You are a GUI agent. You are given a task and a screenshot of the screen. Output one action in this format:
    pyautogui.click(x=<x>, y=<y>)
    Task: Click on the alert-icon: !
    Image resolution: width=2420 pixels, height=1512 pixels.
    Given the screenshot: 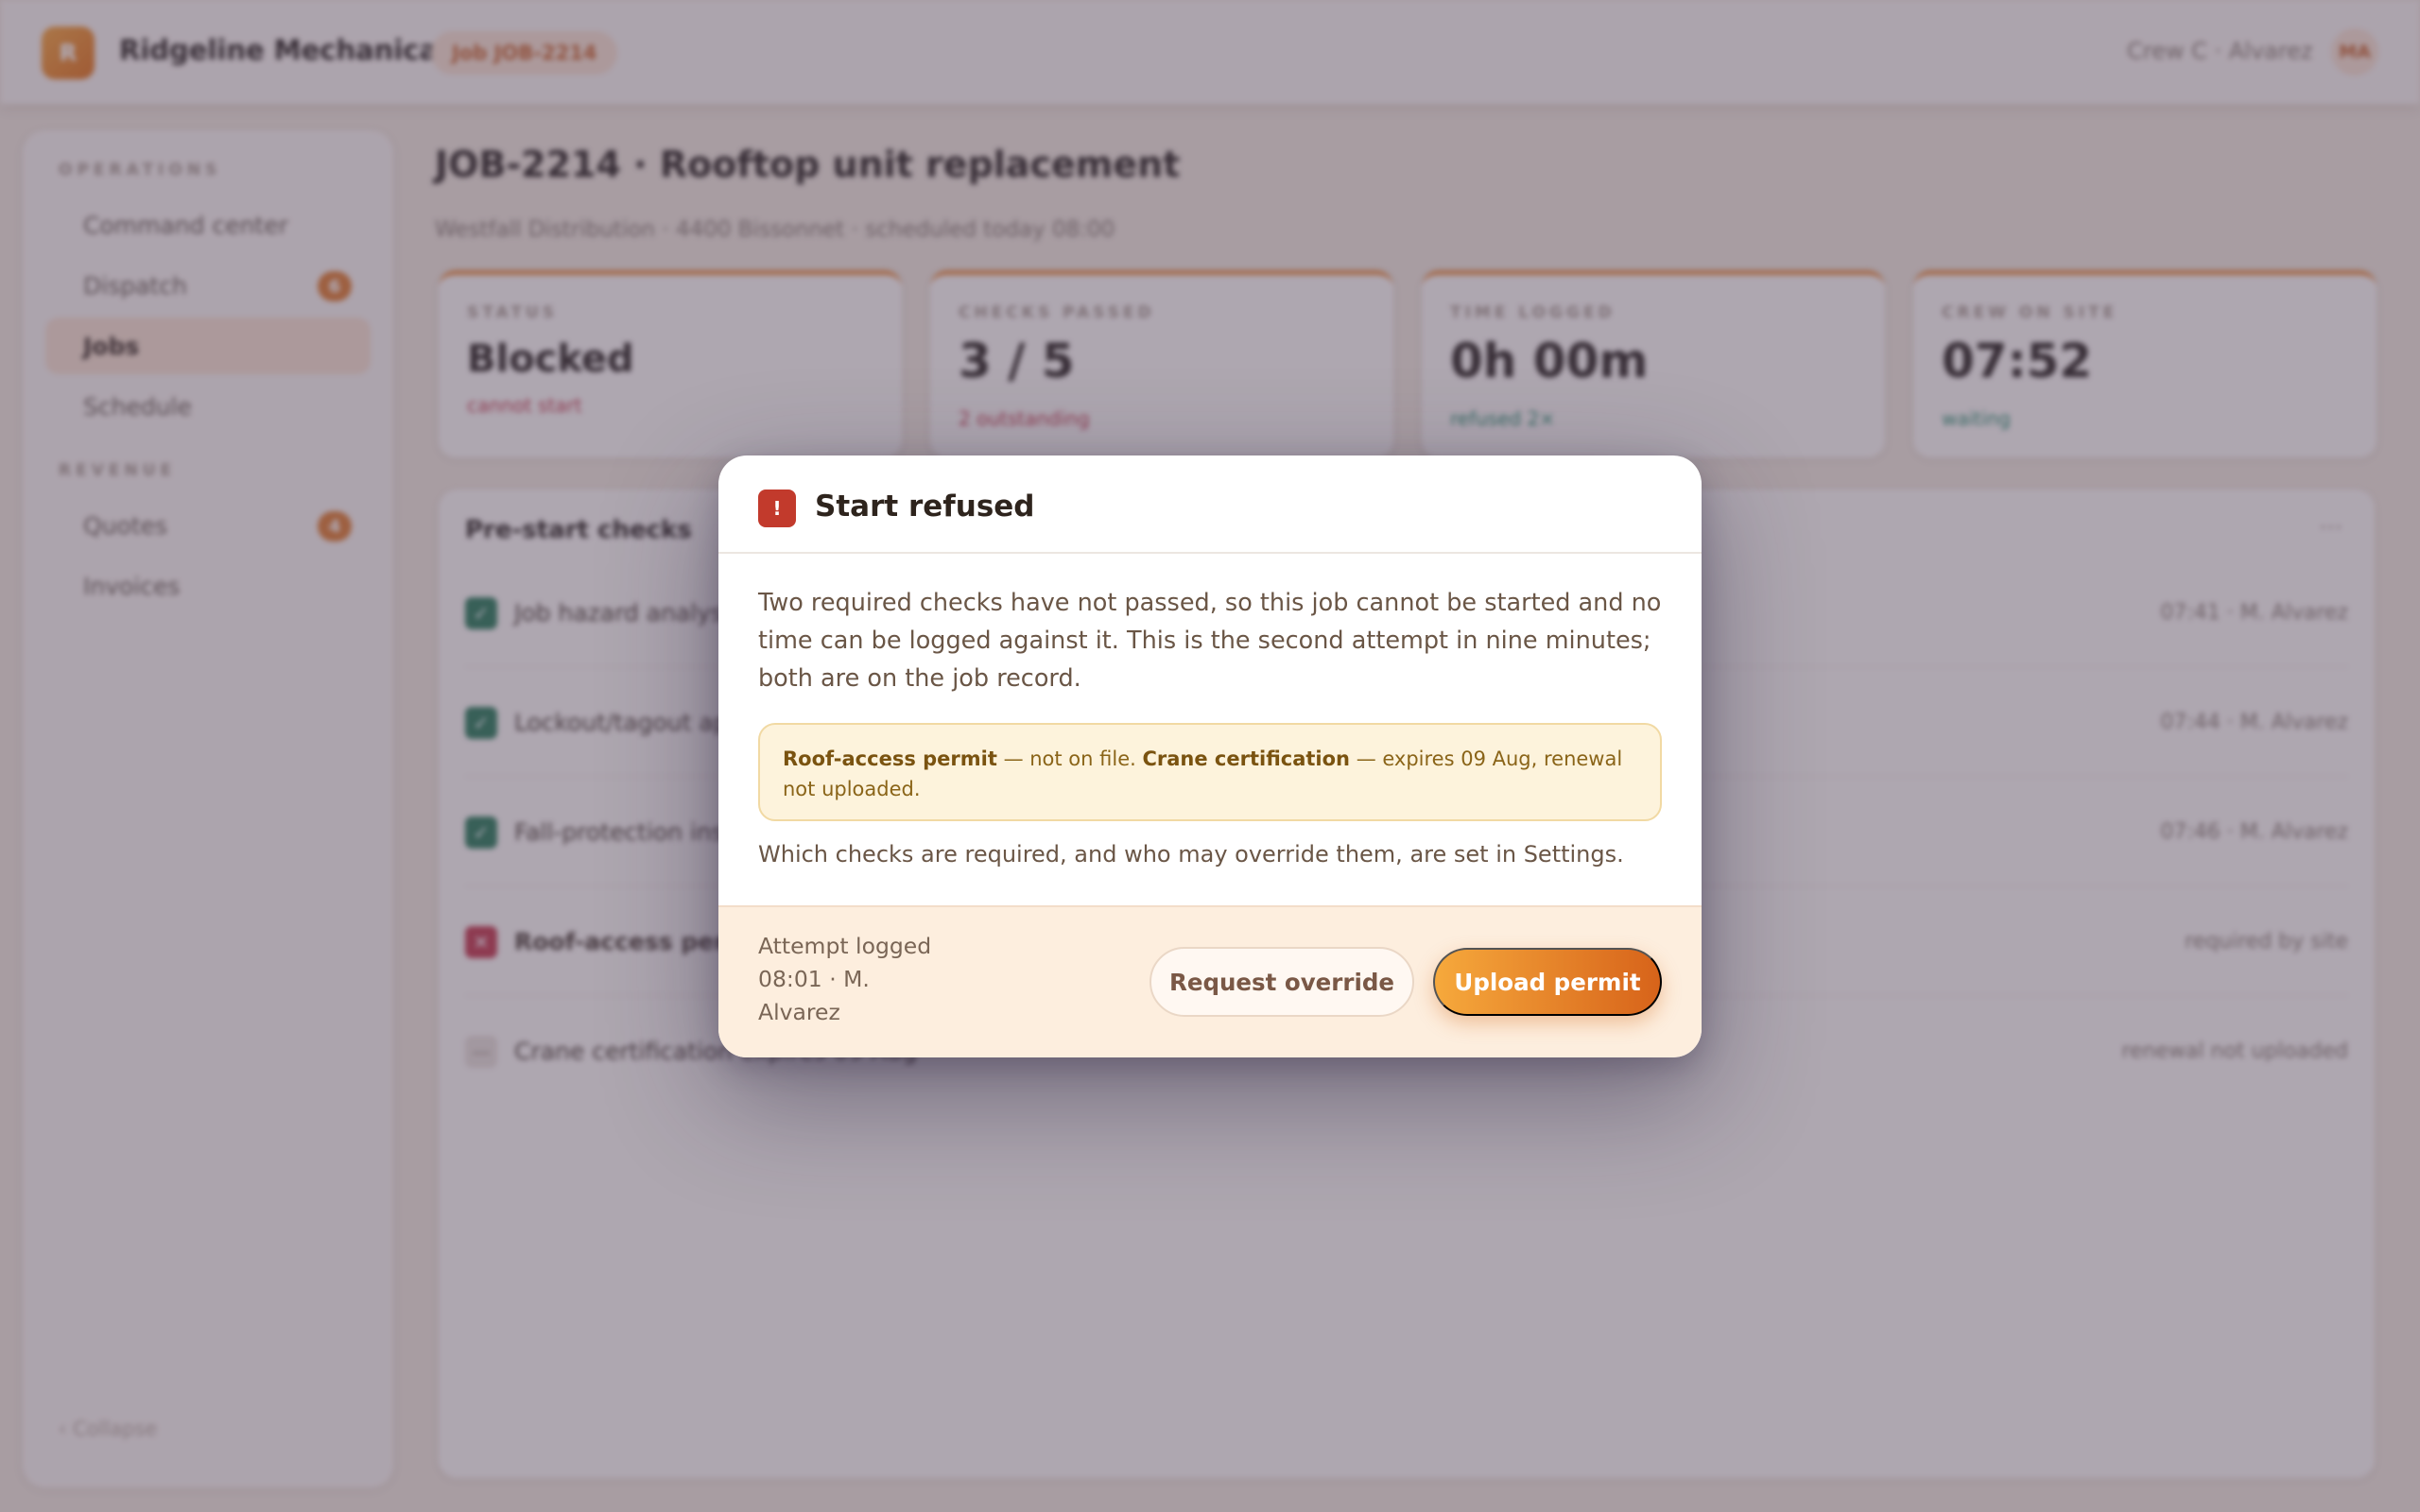 What is the action you would take?
    pyautogui.click(x=777, y=508)
    